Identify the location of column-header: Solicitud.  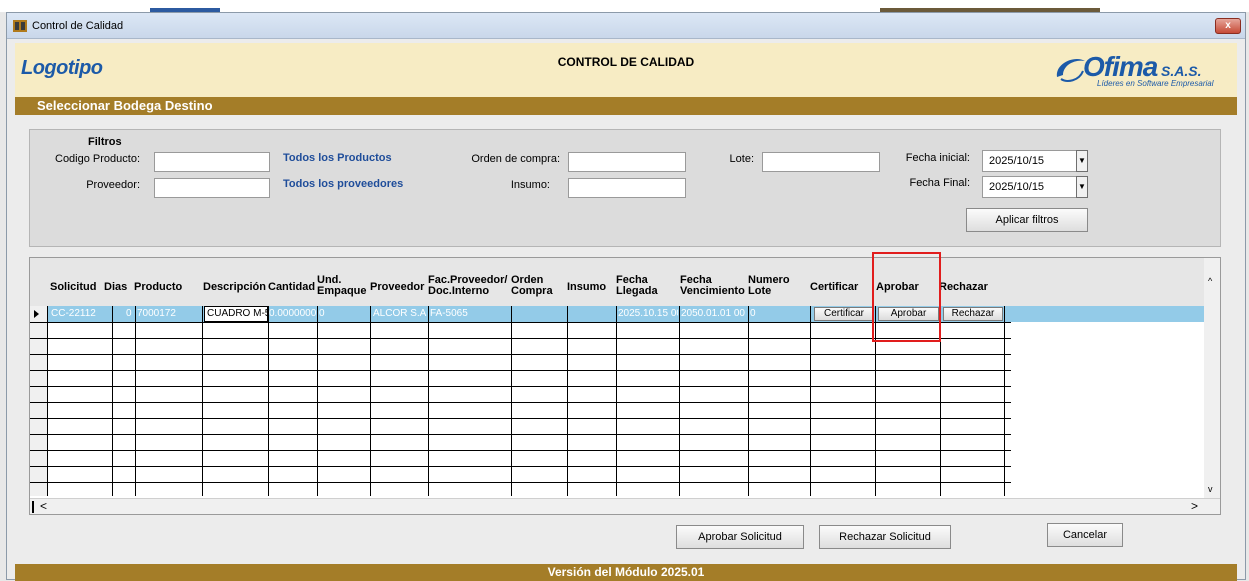
(73, 287).